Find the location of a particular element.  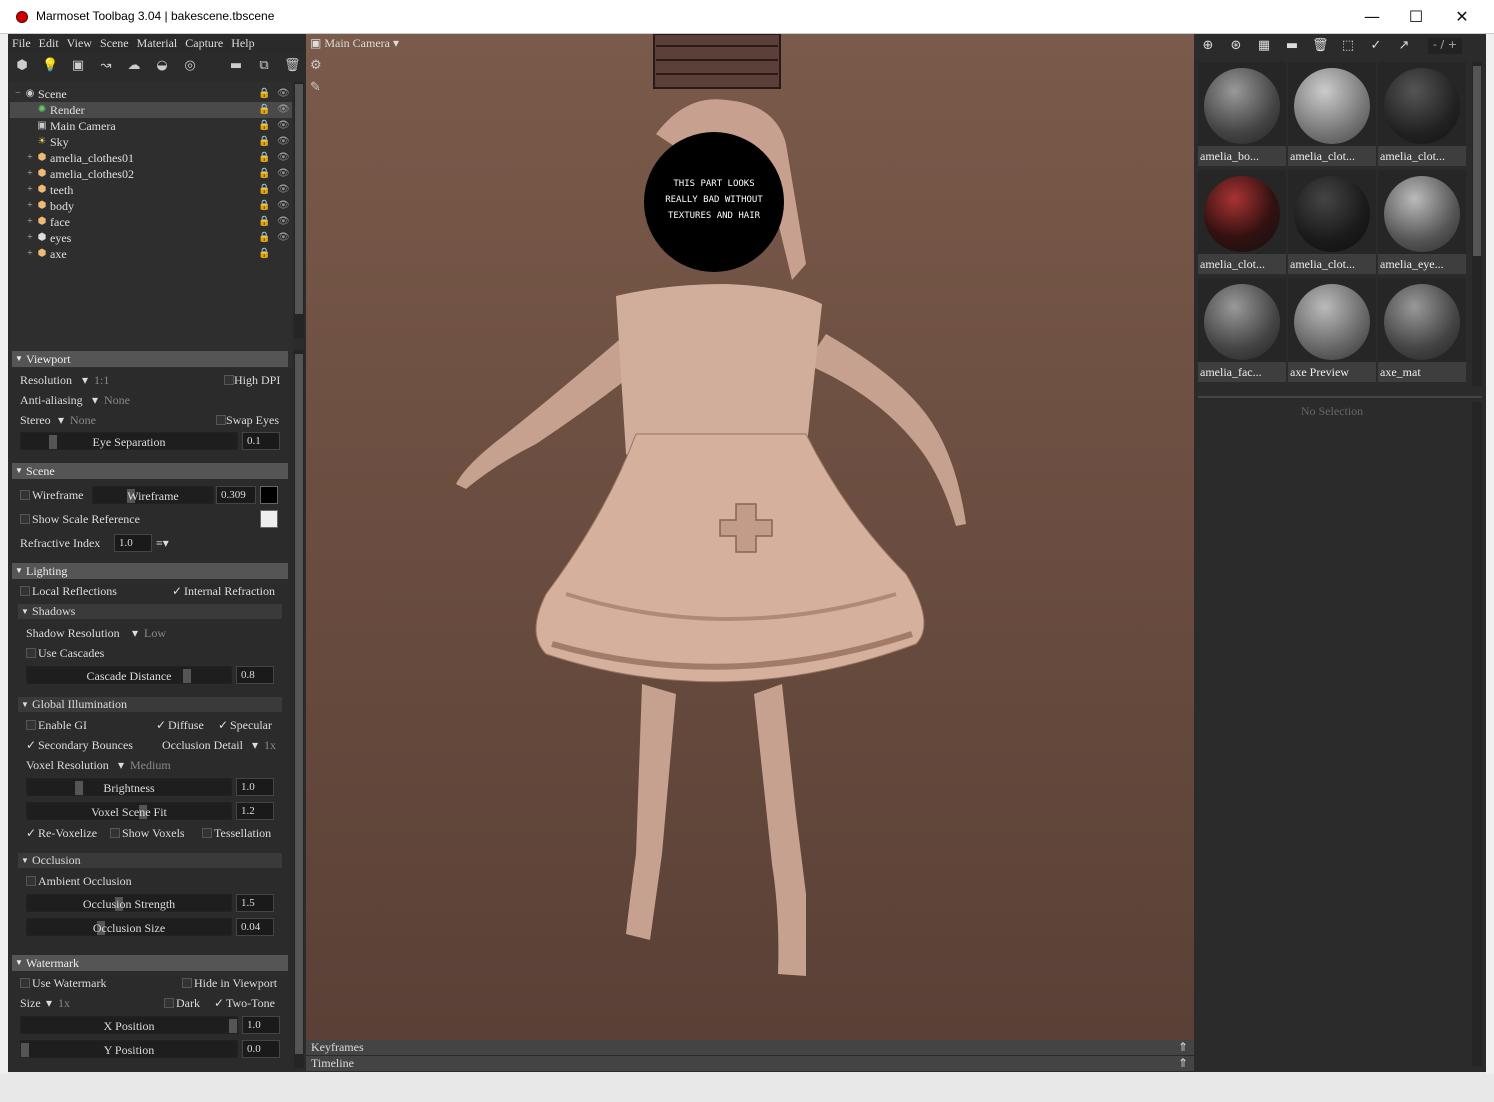

tree-item-scene: − ◉ Scene 🔒 👁 is located at coordinates (151, 94).